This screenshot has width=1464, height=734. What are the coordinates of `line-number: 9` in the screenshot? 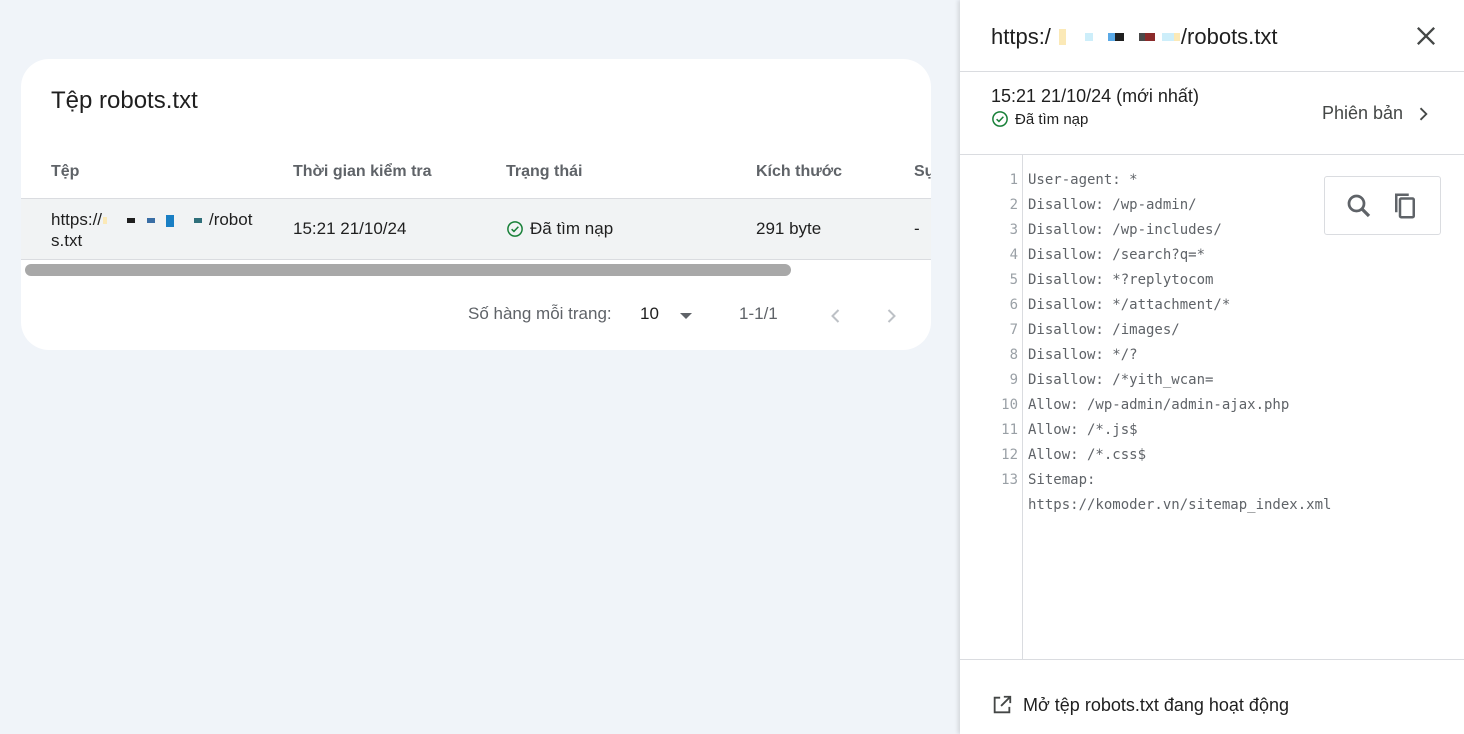 It's located at (1013, 380).